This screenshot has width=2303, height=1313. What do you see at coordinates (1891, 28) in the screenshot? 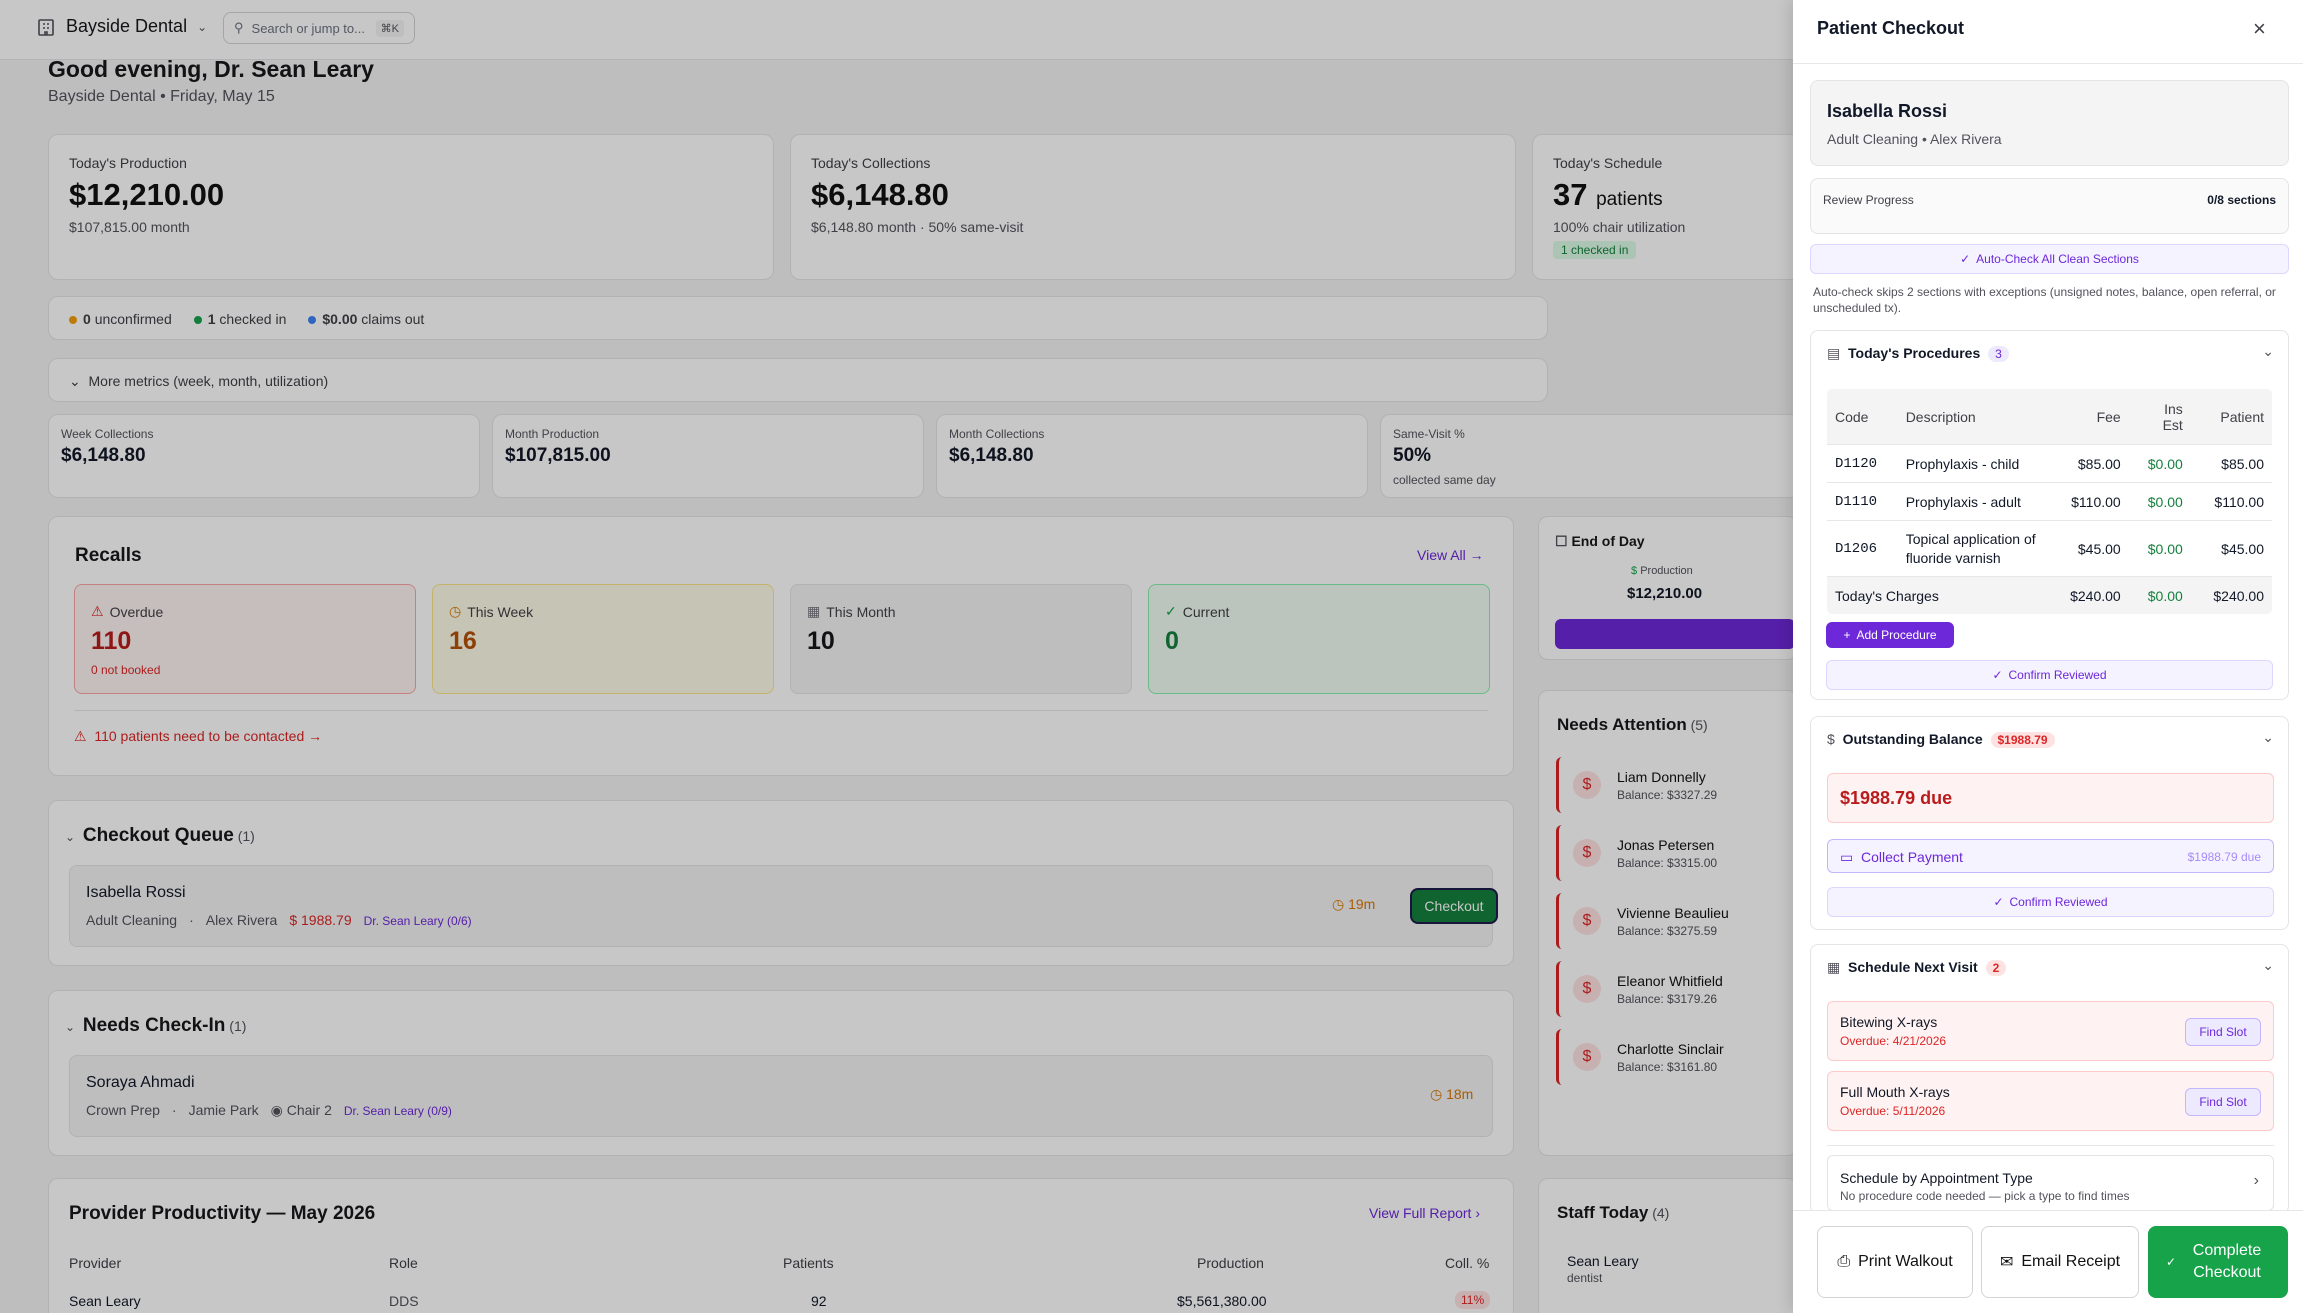
I see `panel-title: Patient Checkout` at bounding box center [1891, 28].